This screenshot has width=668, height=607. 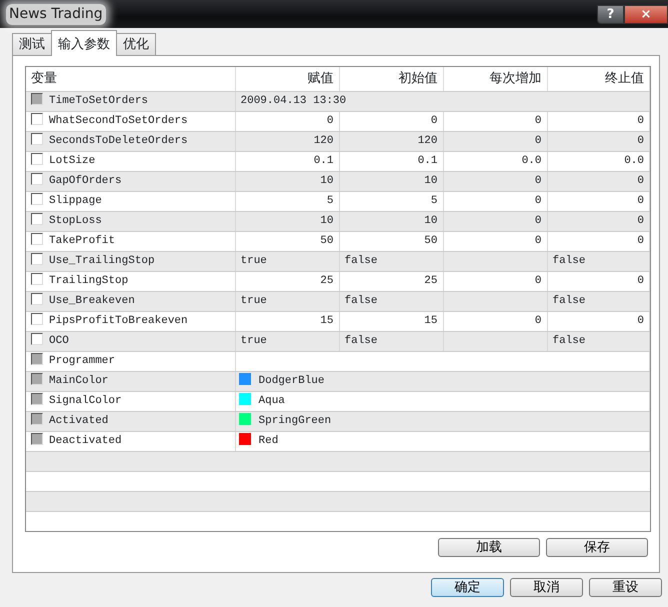 What do you see at coordinates (72, 160) in the screenshot?
I see `parameter-name: LotSize` at bounding box center [72, 160].